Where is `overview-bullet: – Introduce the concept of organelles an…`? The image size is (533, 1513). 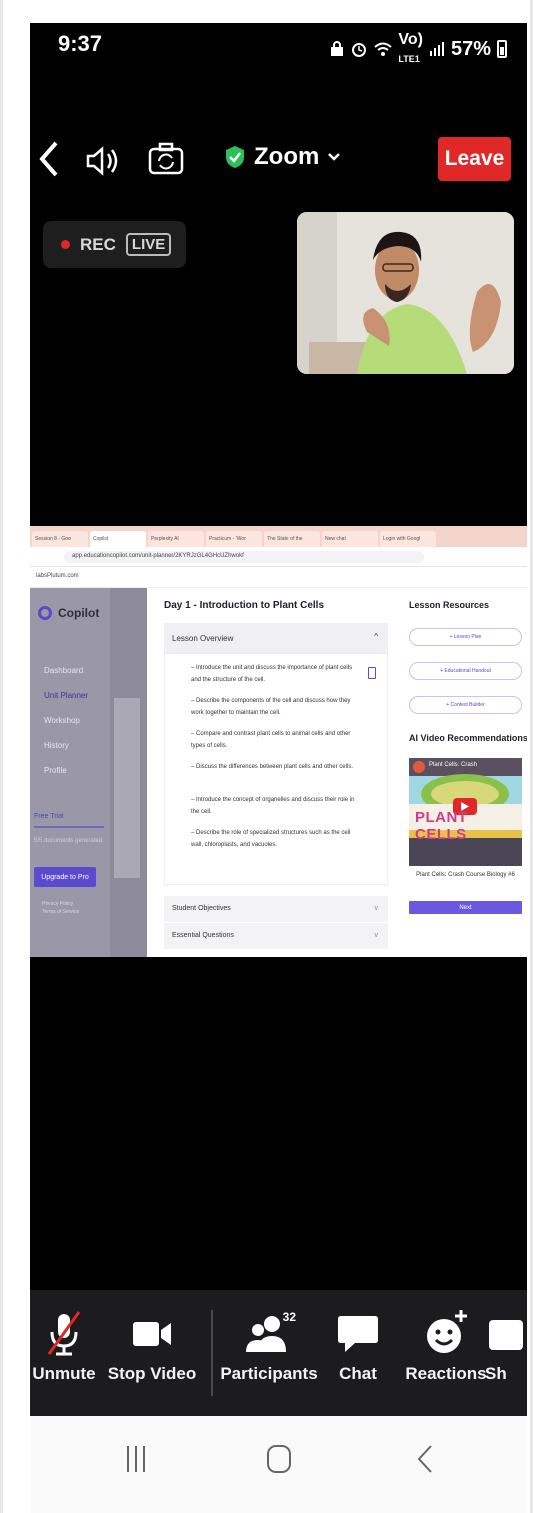 overview-bullet: – Introduce the concept of organelles an… is located at coordinates (273, 806).